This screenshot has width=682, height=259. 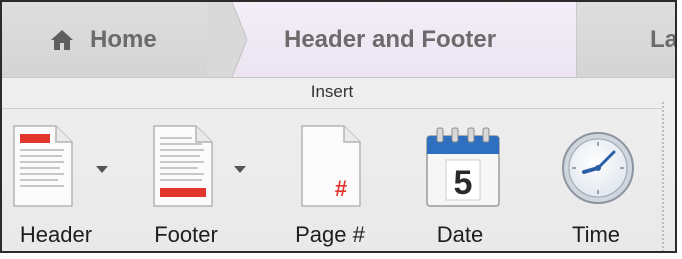 I want to click on tab-home: Home, so click(x=103, y=39).